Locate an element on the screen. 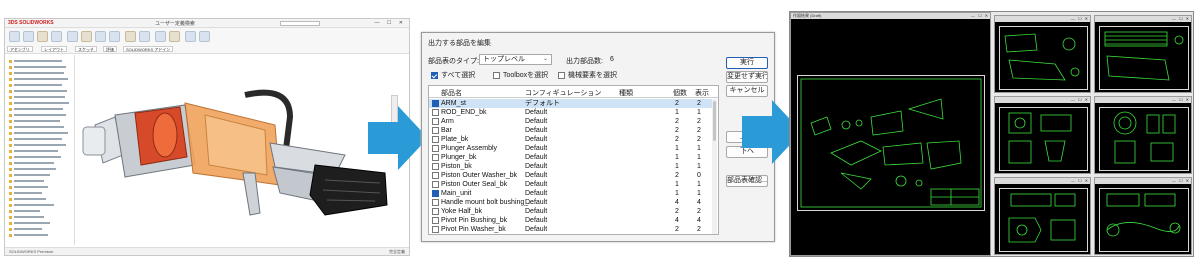 The image size is (1200, 265). ribbon-tab: 評価 is located at coordinates (110, 49).